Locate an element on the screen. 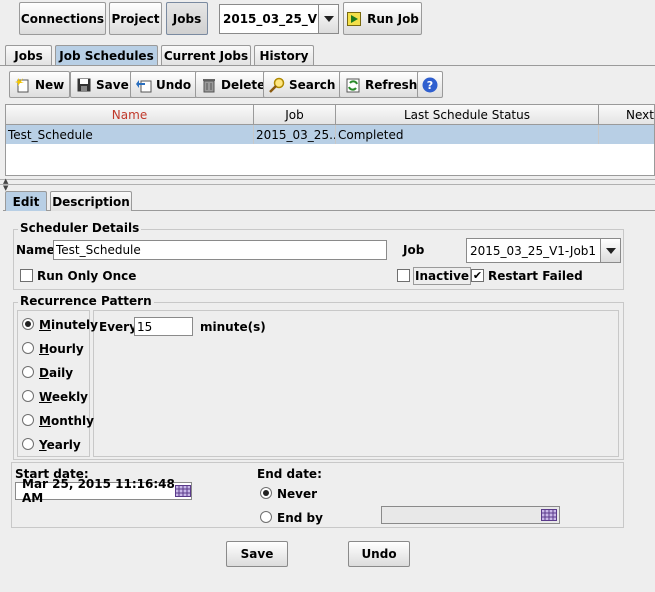 Image resolution: width=655 pixels, height=592 pixels. end-by-label: End by is located at coordinates (300, 518).